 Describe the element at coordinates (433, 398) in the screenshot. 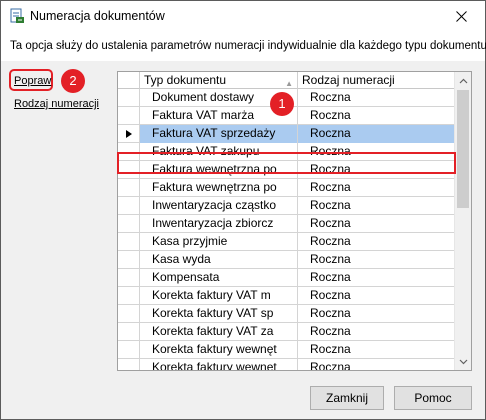

I see `help-button: Pomoc` at that location.